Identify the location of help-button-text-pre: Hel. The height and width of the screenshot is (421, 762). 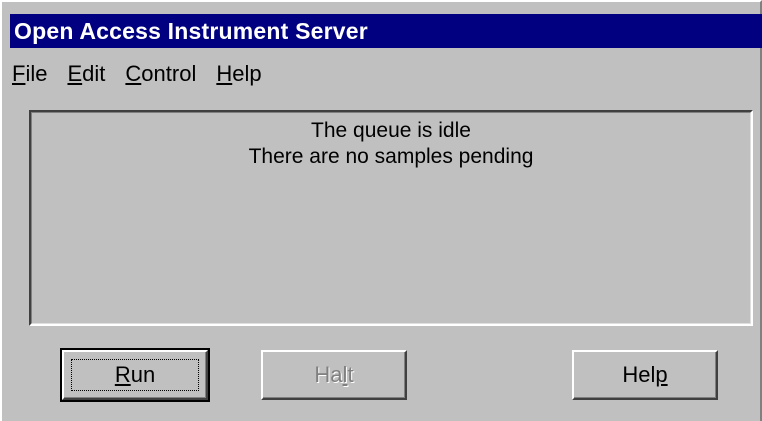
(639, 374).